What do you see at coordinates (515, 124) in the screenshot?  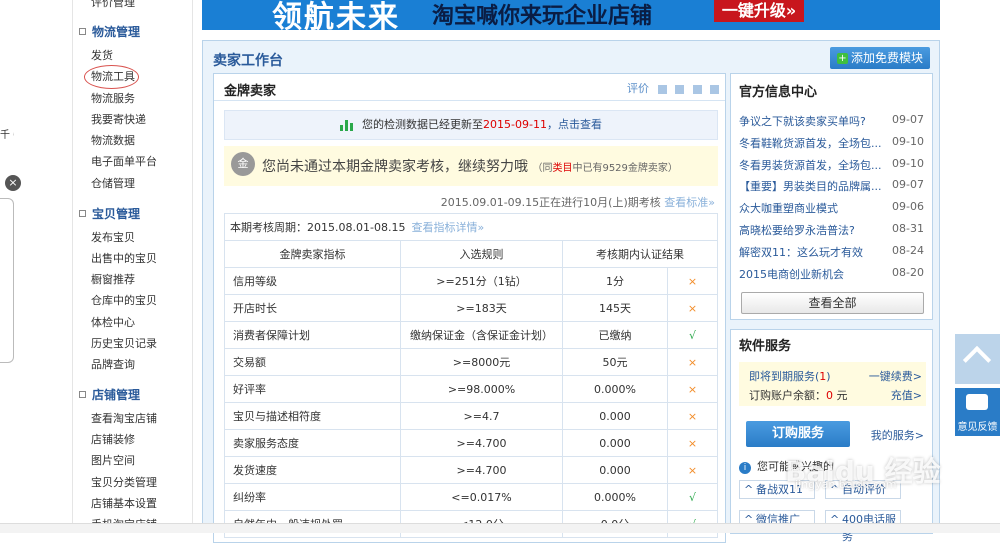 I see `notice-date: 2015-09-11` at bounding box center [515, 124].